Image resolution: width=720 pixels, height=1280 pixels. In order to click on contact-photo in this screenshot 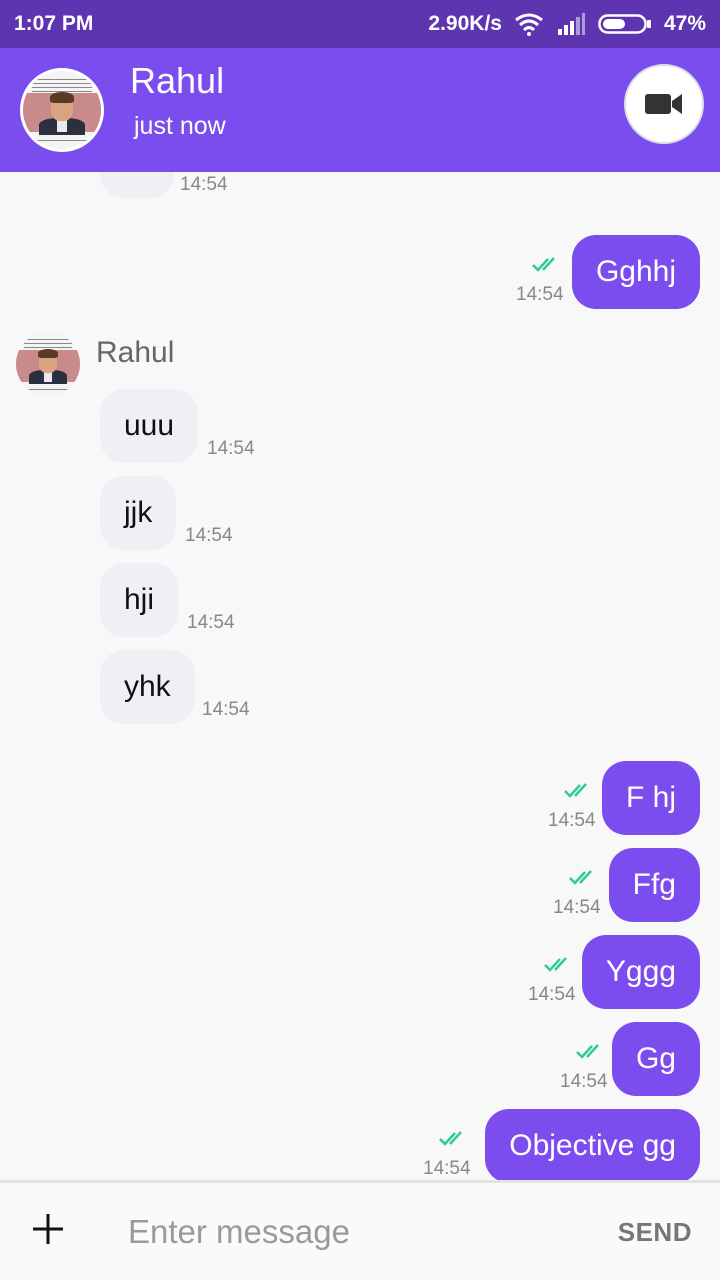, I will do `click(62, 110)`.